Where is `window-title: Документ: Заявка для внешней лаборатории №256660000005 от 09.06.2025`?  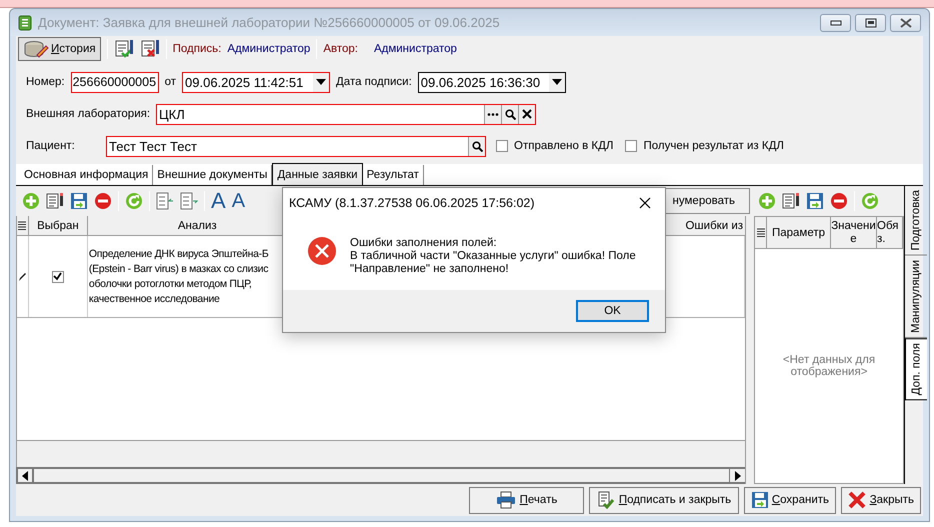 window-title: Документ: Заявка для внешней лаборатории №256660000005 от 09.06.2025 is located at coordinates (269, 22).